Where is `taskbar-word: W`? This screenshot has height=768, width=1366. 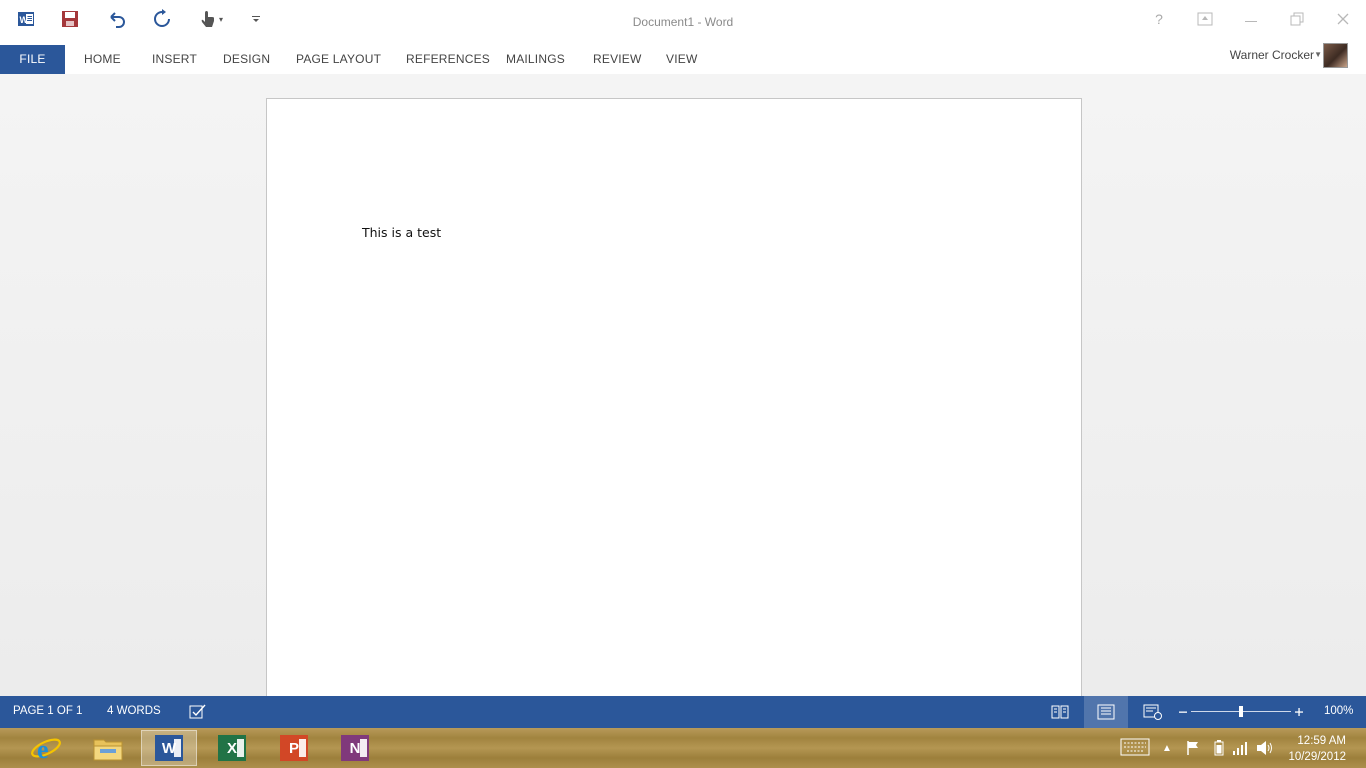 taskbar-word: W is located at coordinates (169, 748).